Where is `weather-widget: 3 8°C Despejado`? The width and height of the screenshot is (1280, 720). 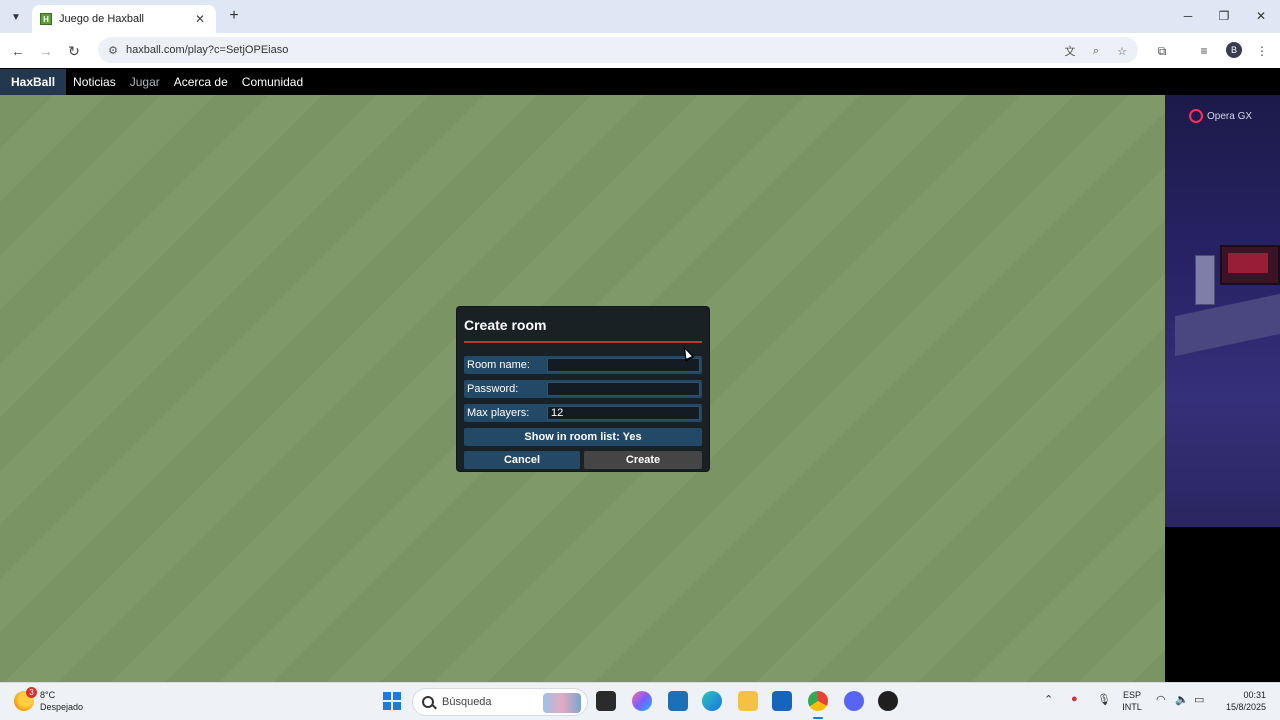 weather-widget: 3 8°C Despejado is located at coordinates (49, 700).